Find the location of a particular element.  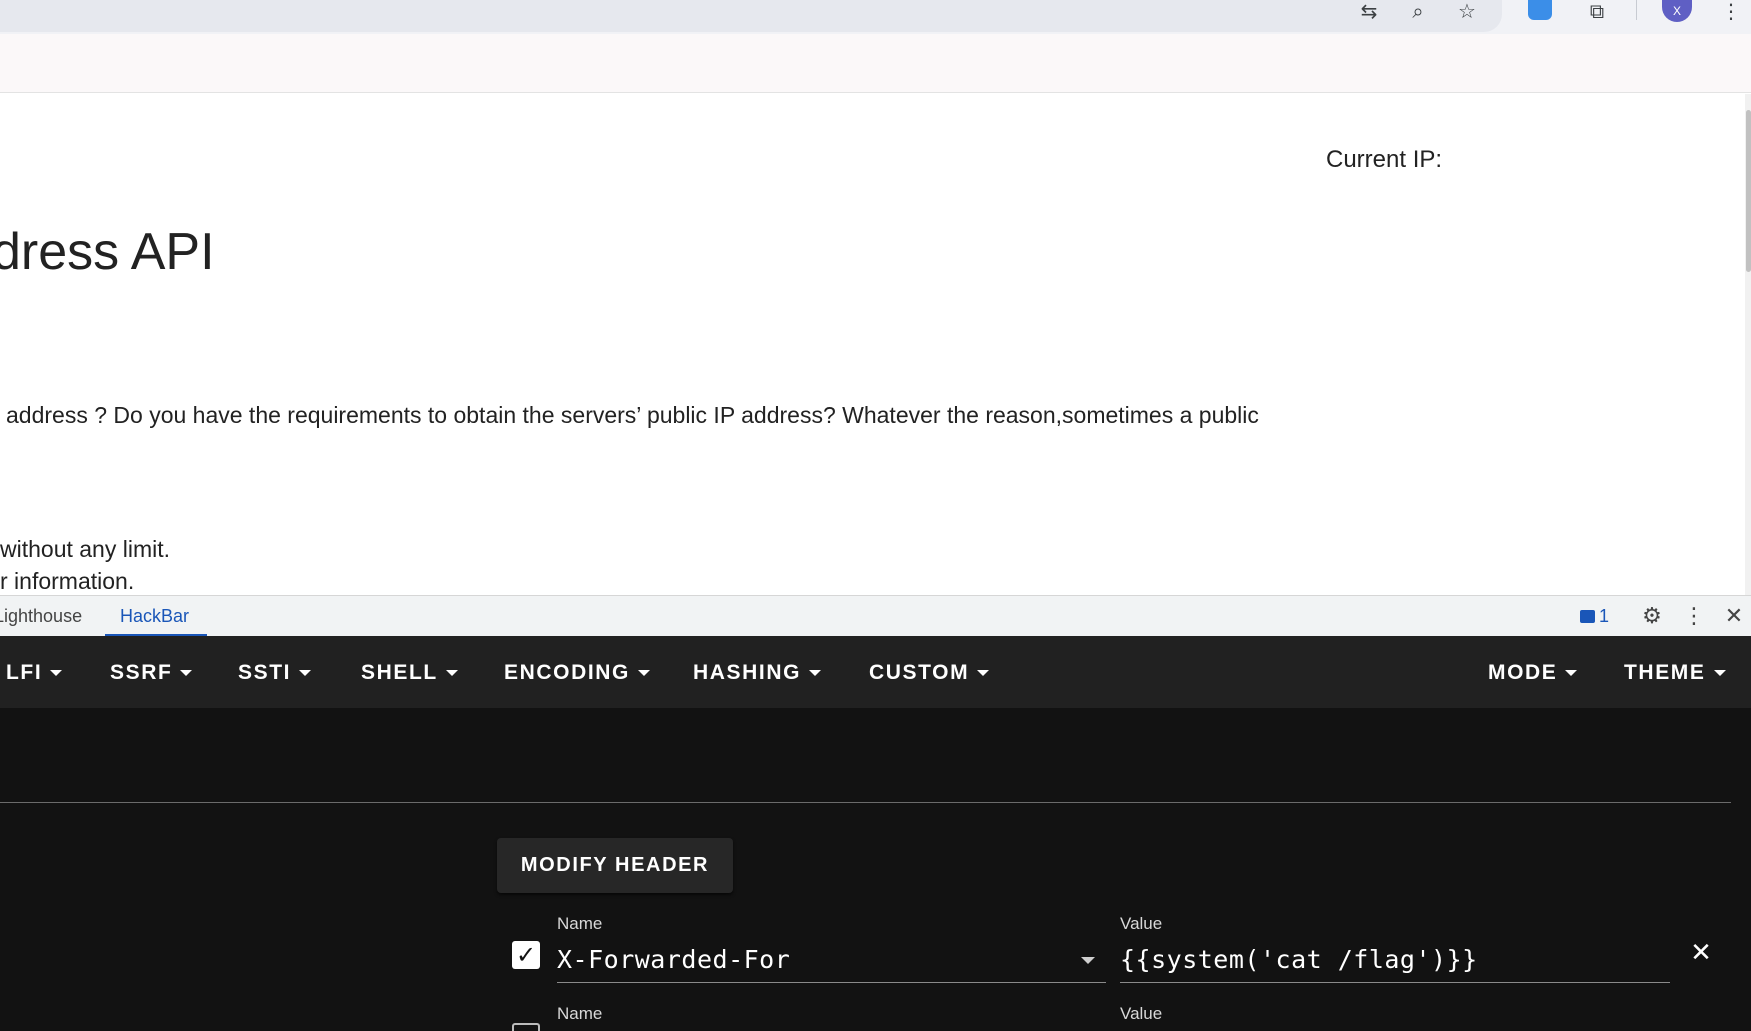

extension-blue-icon is located at coordinates (1540, 10).